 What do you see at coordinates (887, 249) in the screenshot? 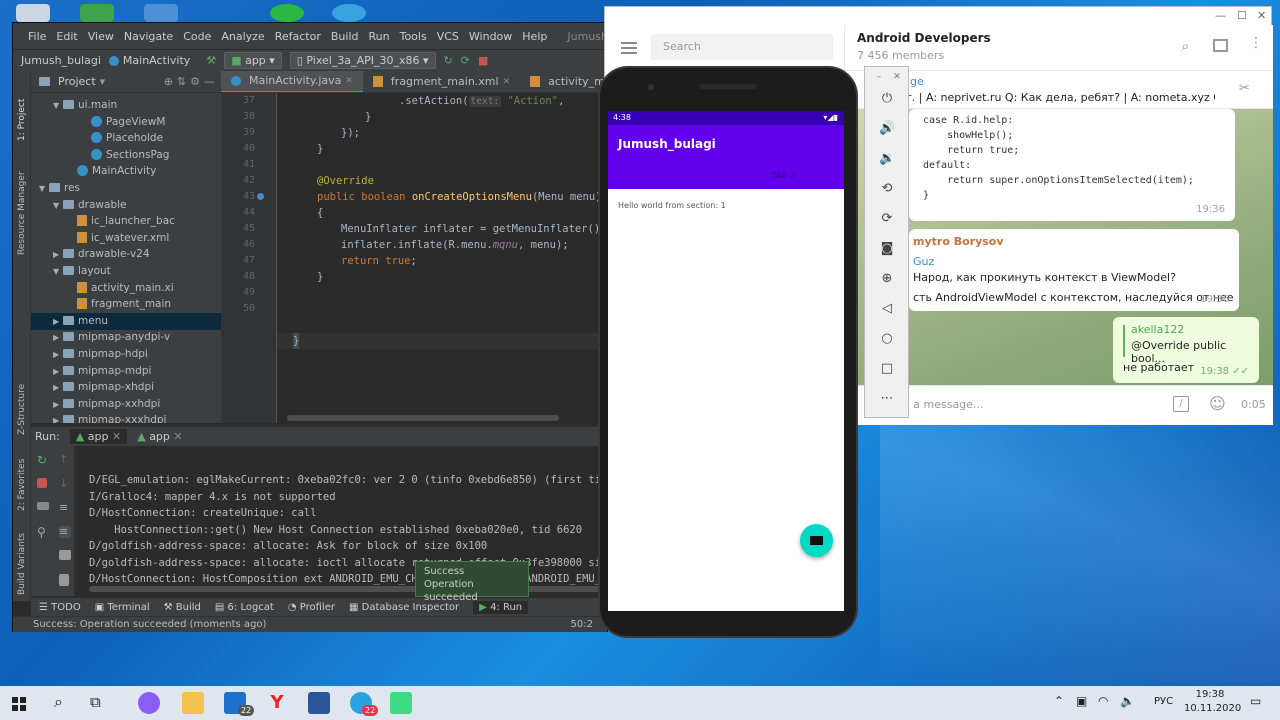
I see `camera-icon: ◙` at bounding box center [887, 249].